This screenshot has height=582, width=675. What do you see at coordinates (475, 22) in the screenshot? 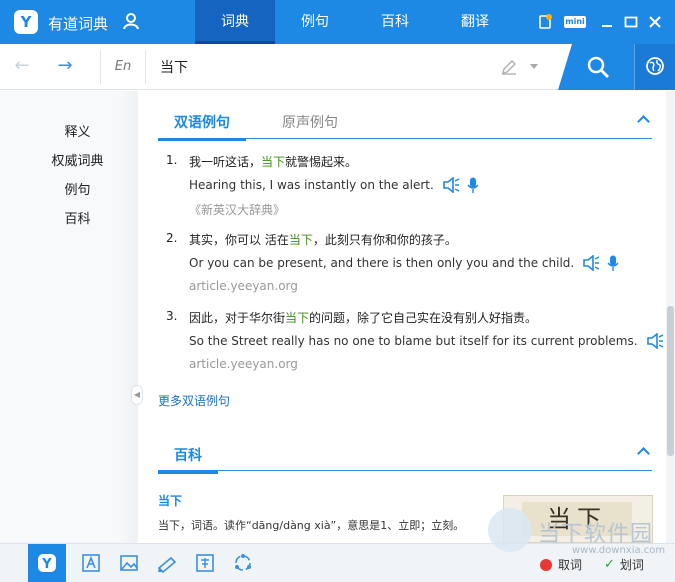
I see `tab-translate: 翻译` at bounding box center [475, 22].